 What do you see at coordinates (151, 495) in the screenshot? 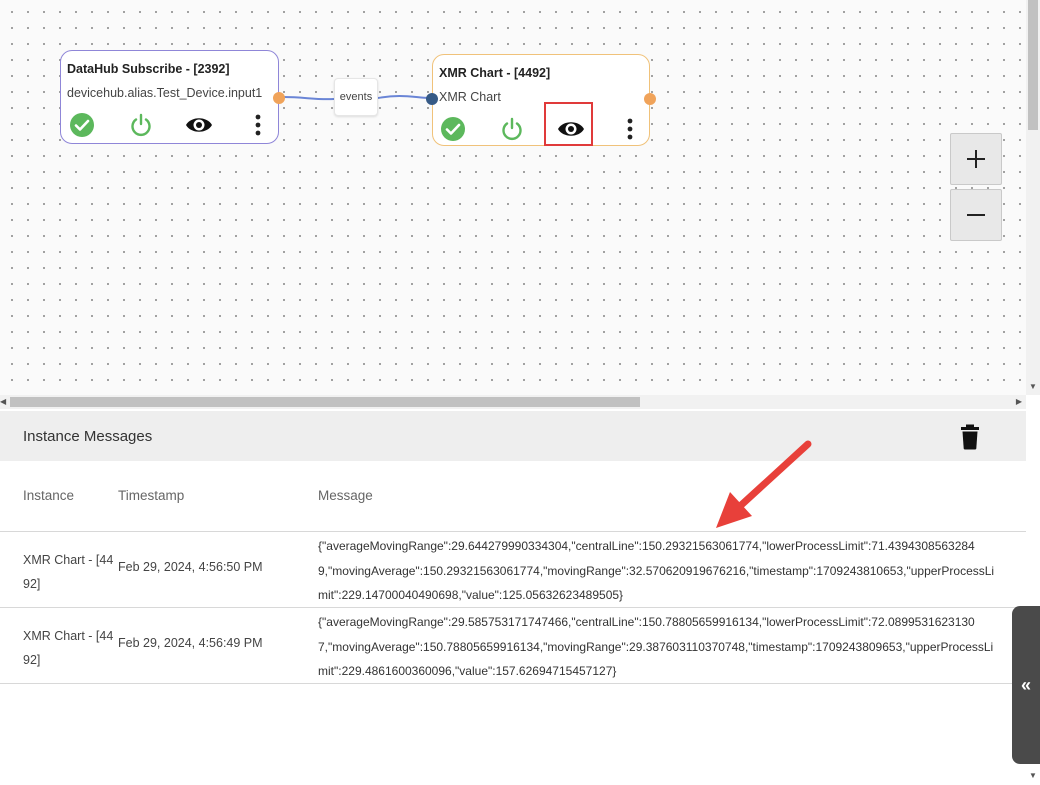
I see `column-header-timestamp: Timestamp` at bounding box center [151, 495].